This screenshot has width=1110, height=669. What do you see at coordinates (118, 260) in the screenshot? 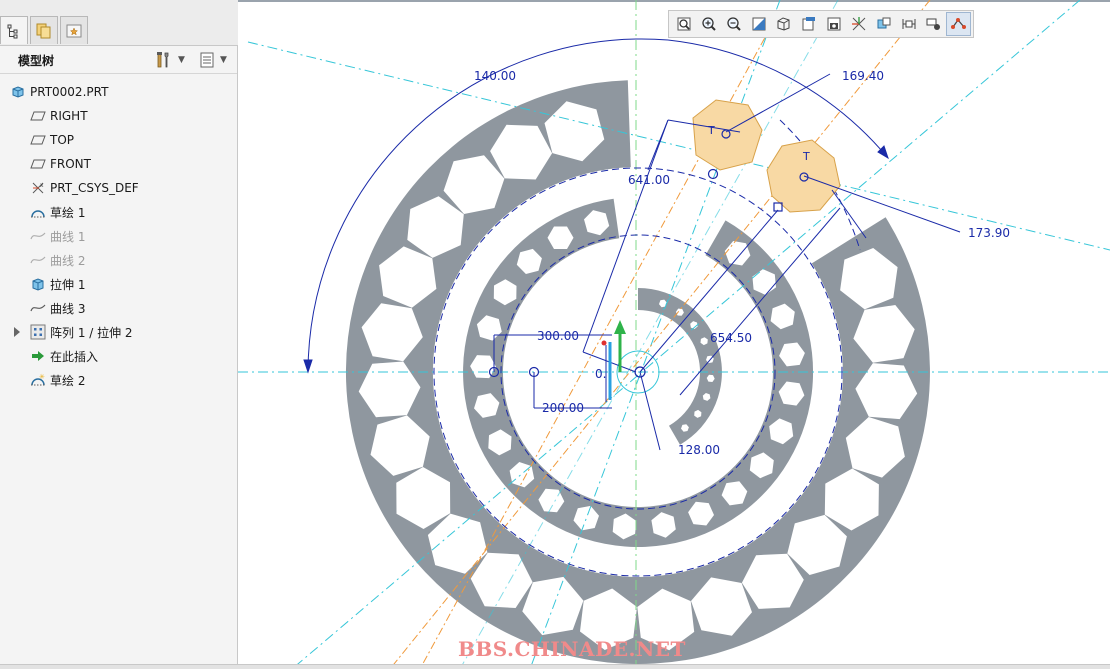
I see `tree-item: 曲线 2` at bounding box center [118, 260].